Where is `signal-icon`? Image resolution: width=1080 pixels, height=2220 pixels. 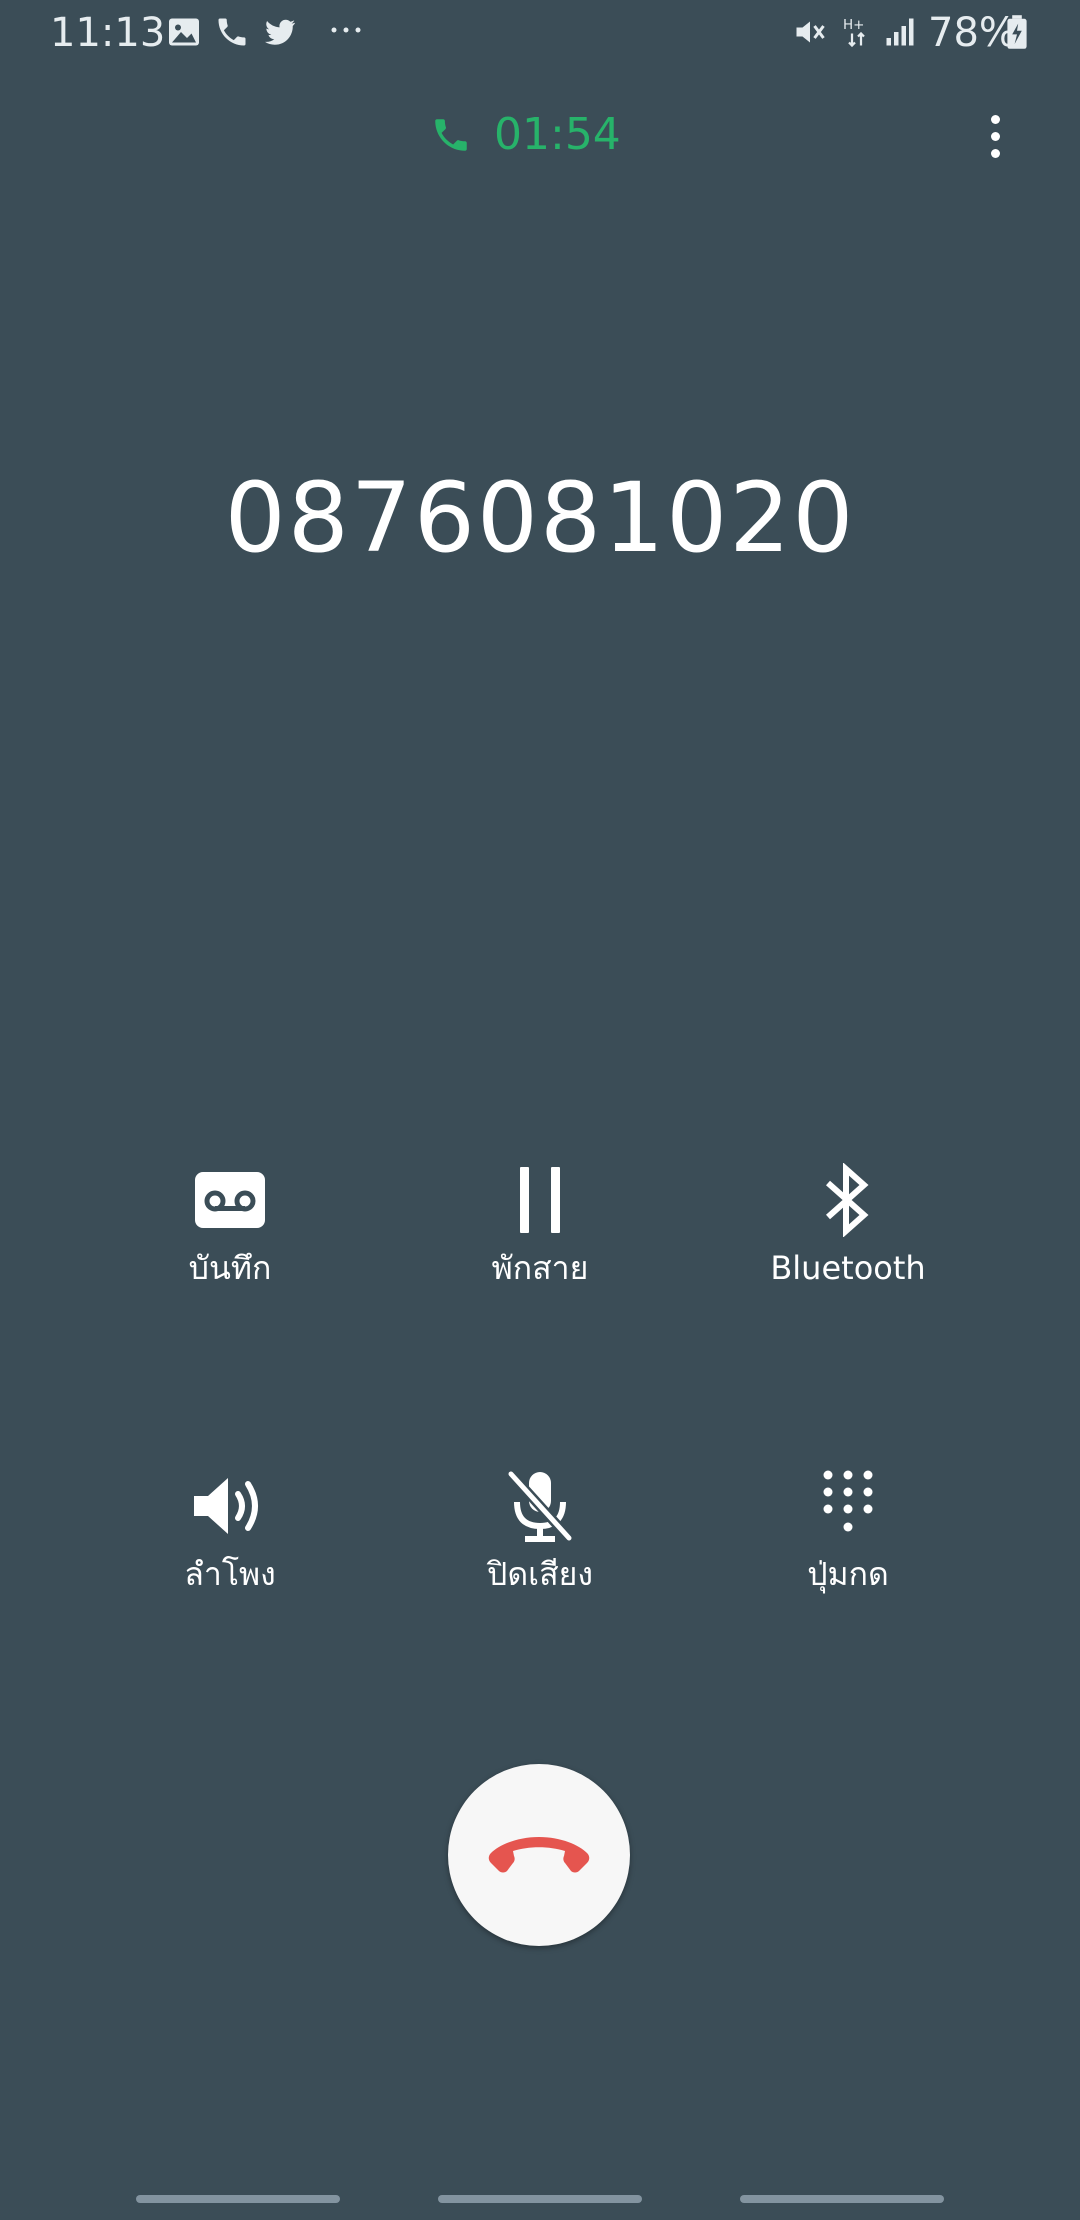 signal-icon is located at coordinates (900, 32).